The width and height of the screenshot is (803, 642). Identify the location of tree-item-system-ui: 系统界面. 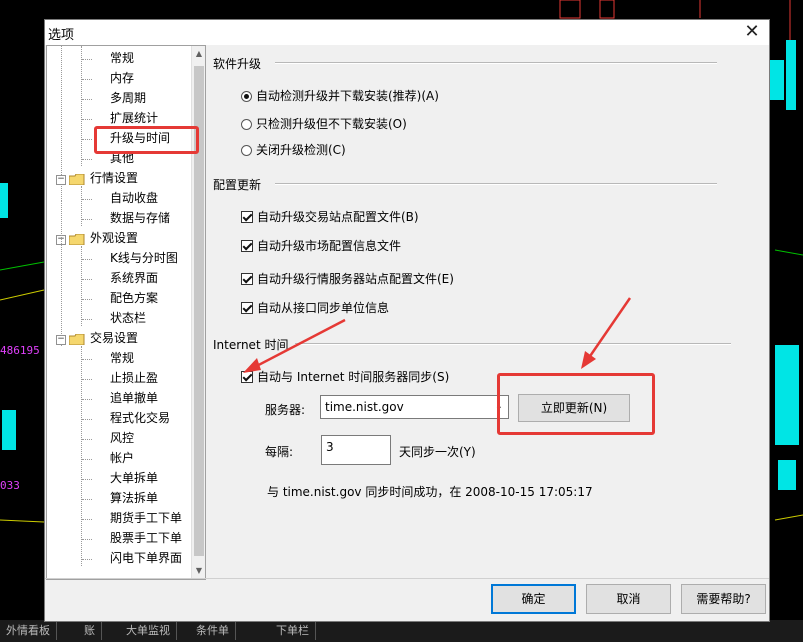
(134, 278).